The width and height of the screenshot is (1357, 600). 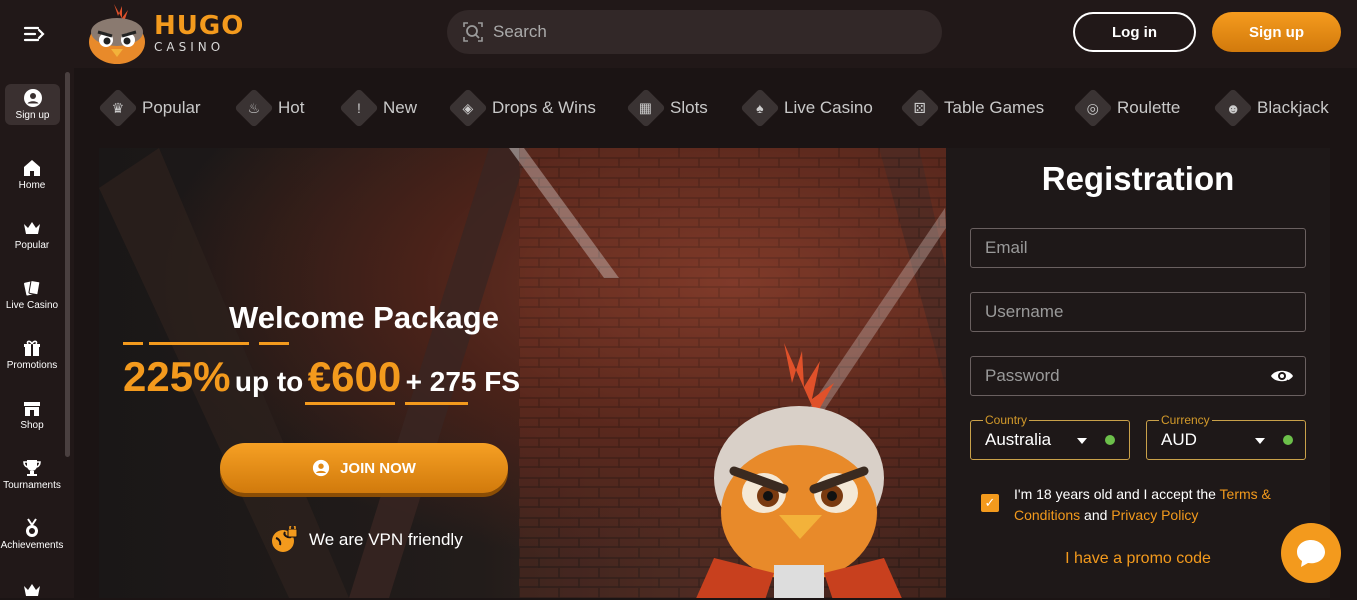 What do you see at coordinates (32, 185) in the screenshot?
I see `sidebar-item-label: Home` at bounding box center [32, 185].